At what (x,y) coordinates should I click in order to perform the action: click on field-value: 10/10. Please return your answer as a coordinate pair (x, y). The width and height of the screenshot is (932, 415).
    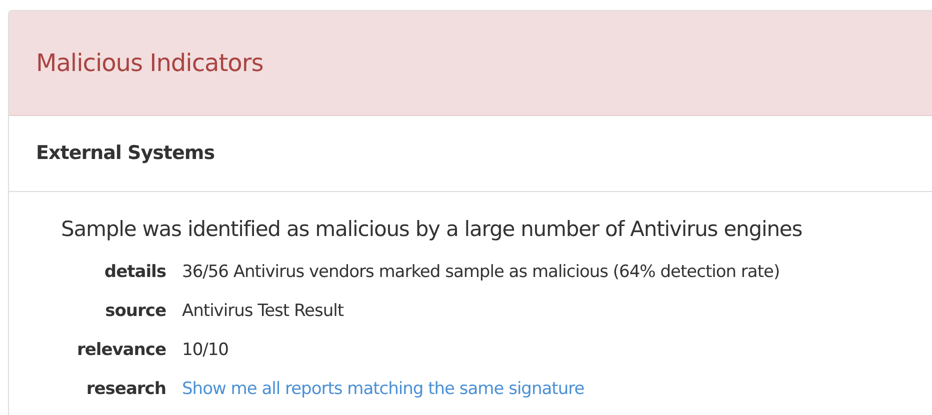
    Looking at the image, I should click on (205, 350).